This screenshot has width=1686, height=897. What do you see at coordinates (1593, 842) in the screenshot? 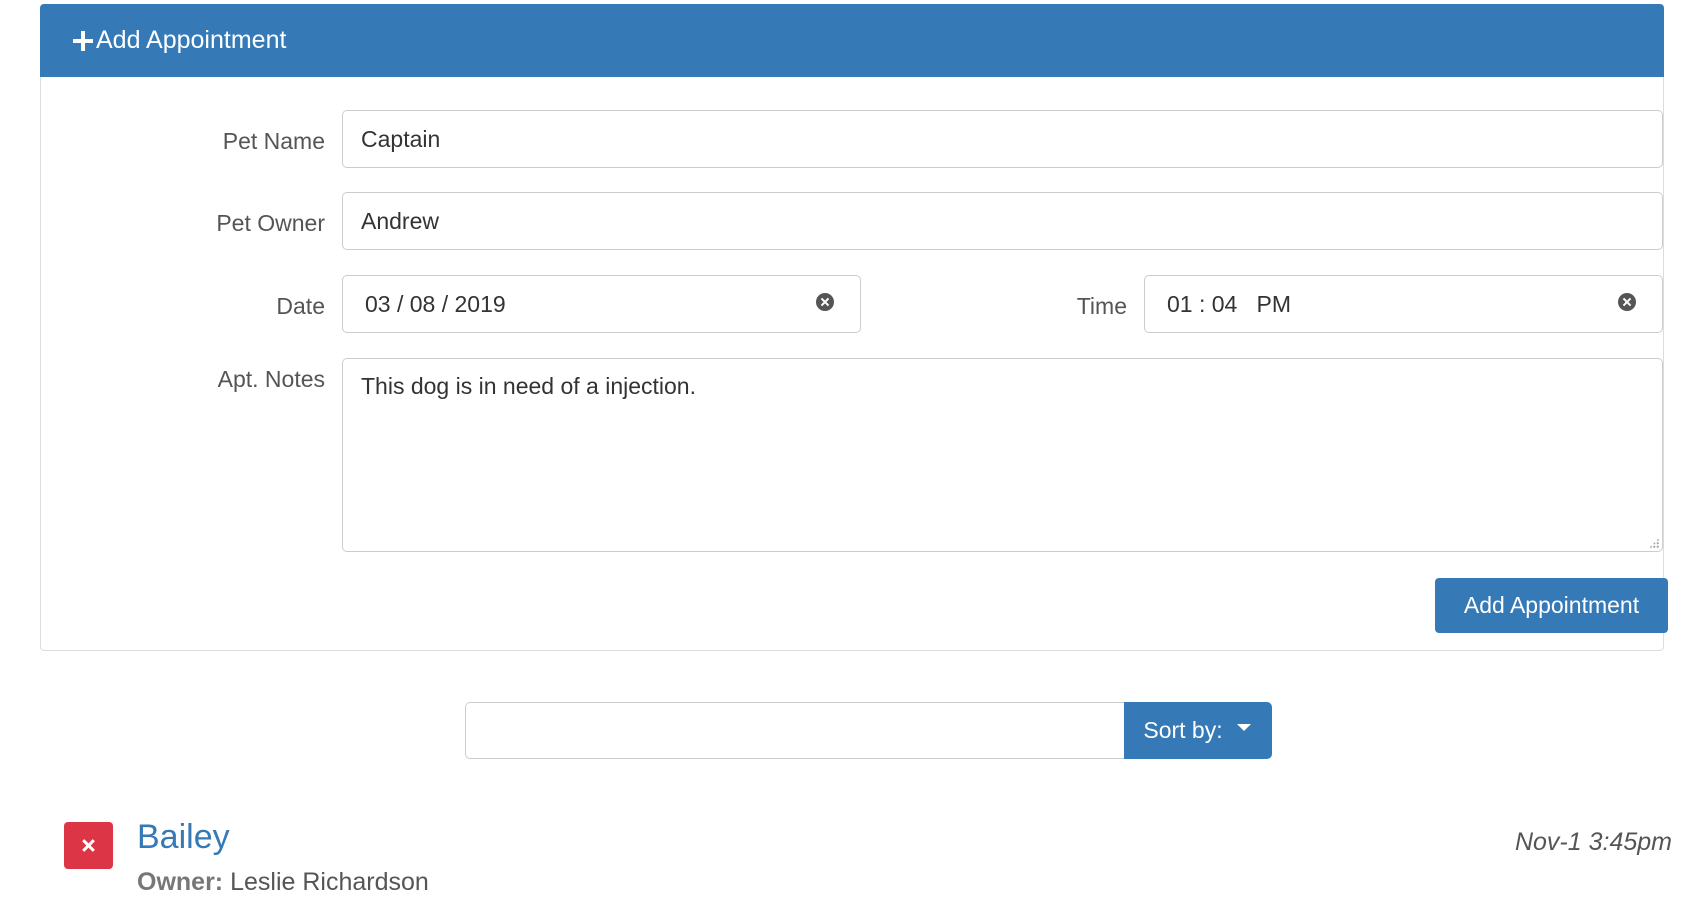
I see `appointment-date: Nov-1 3:45pm` at bounding box center [1593, 842].